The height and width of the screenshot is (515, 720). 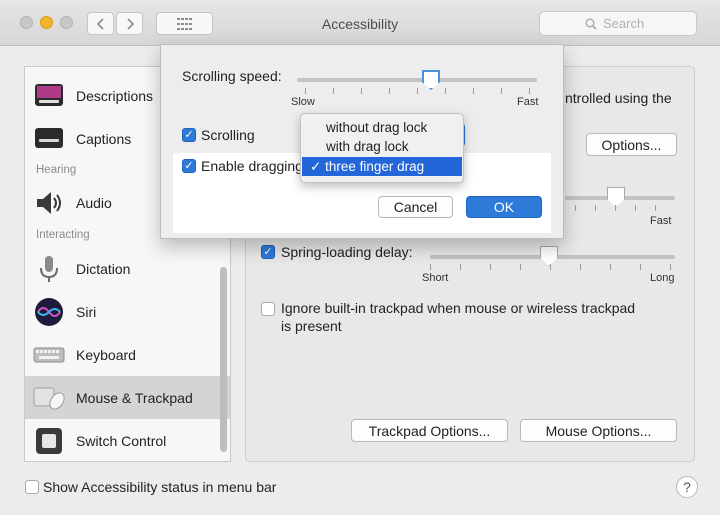 I want to click on sidebar-item-label: Keyboard, so click(x=106, y=354).